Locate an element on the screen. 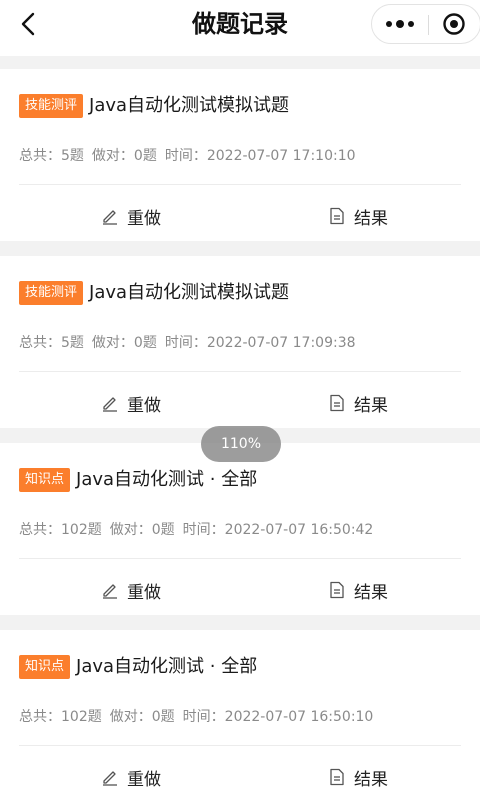 This screenshot has height=800, width=480. record-time: 时间：2022-07-07 16:50:10 is located at coordinates (278, 717).